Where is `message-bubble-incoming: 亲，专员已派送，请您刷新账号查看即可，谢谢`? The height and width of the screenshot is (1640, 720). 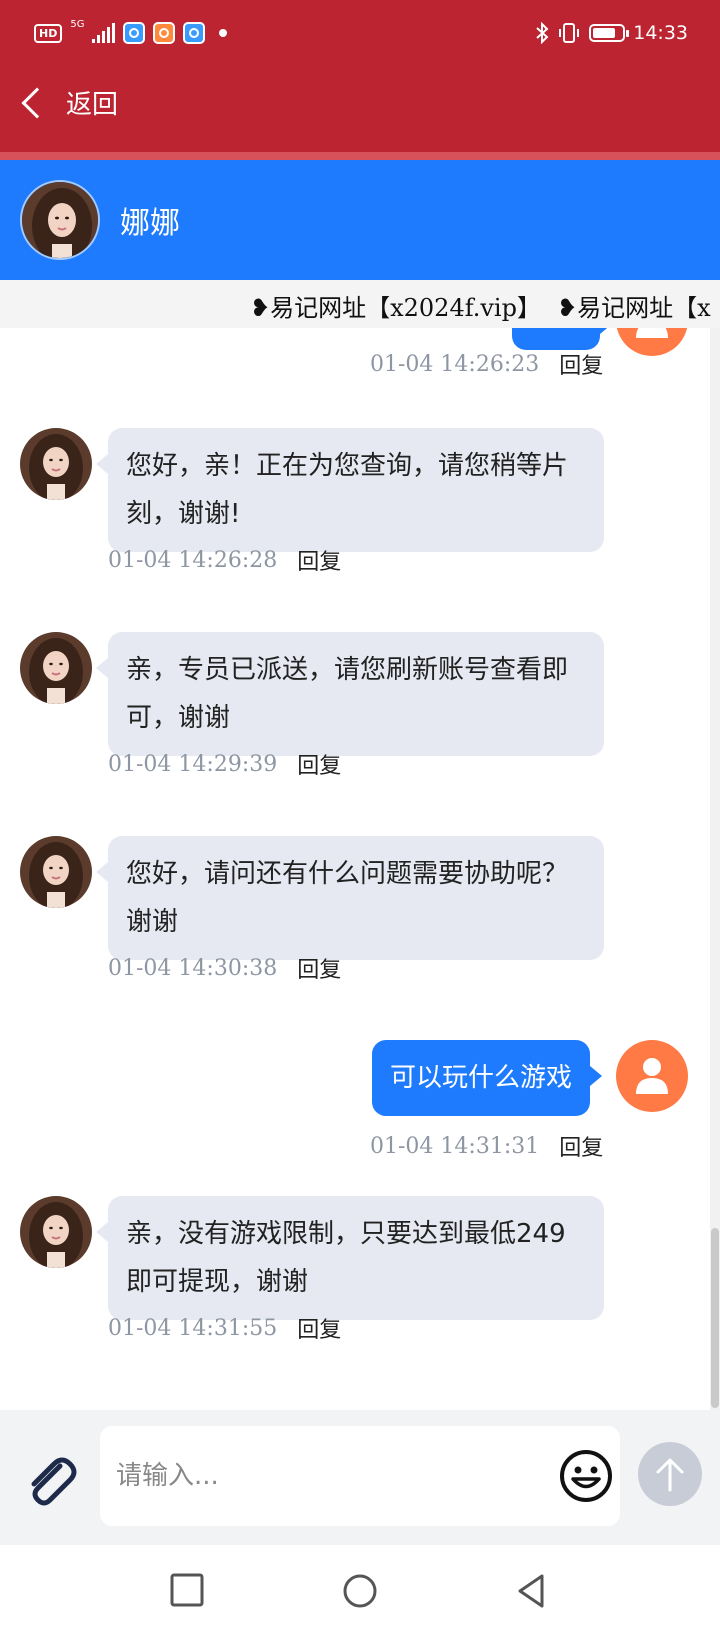 message-bubble-incoming: 亲，专员已派送，请您刷新账号查看即可，谢谢 is located at coordinates (350, 694).